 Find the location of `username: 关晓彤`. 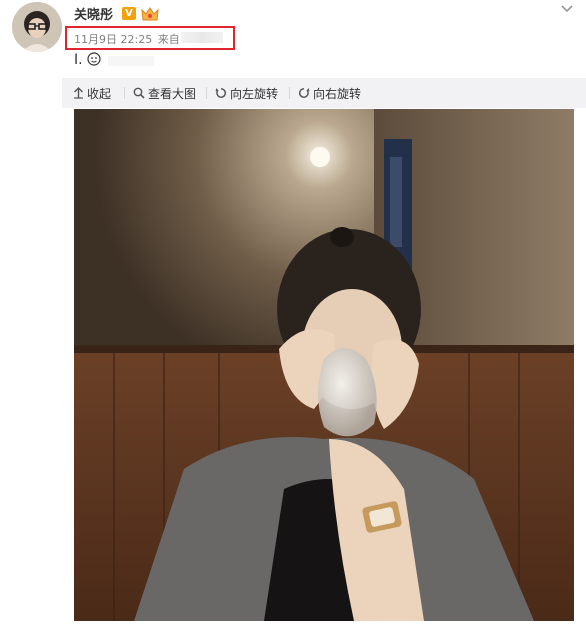

username: 关晓彤 is located at coordinates (93, 13).